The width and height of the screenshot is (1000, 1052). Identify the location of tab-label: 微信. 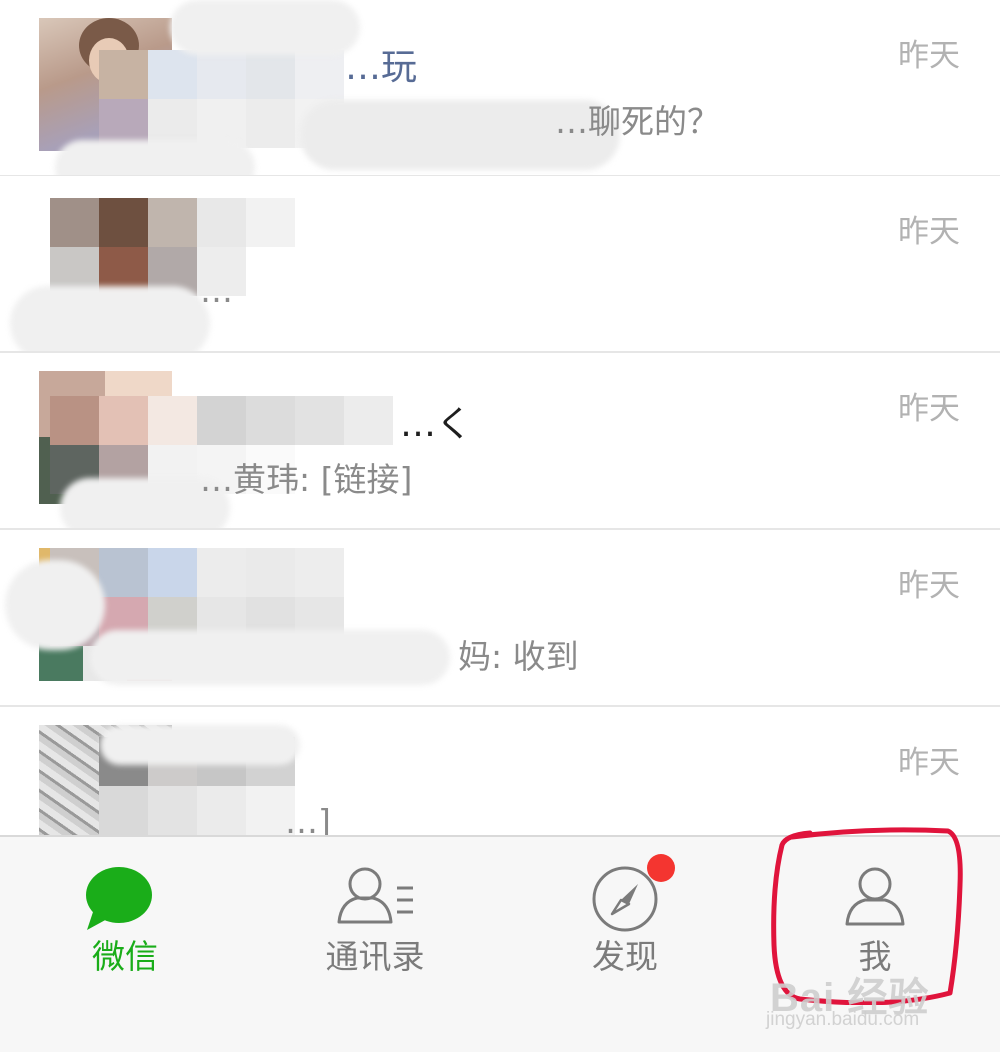
(125, 956).